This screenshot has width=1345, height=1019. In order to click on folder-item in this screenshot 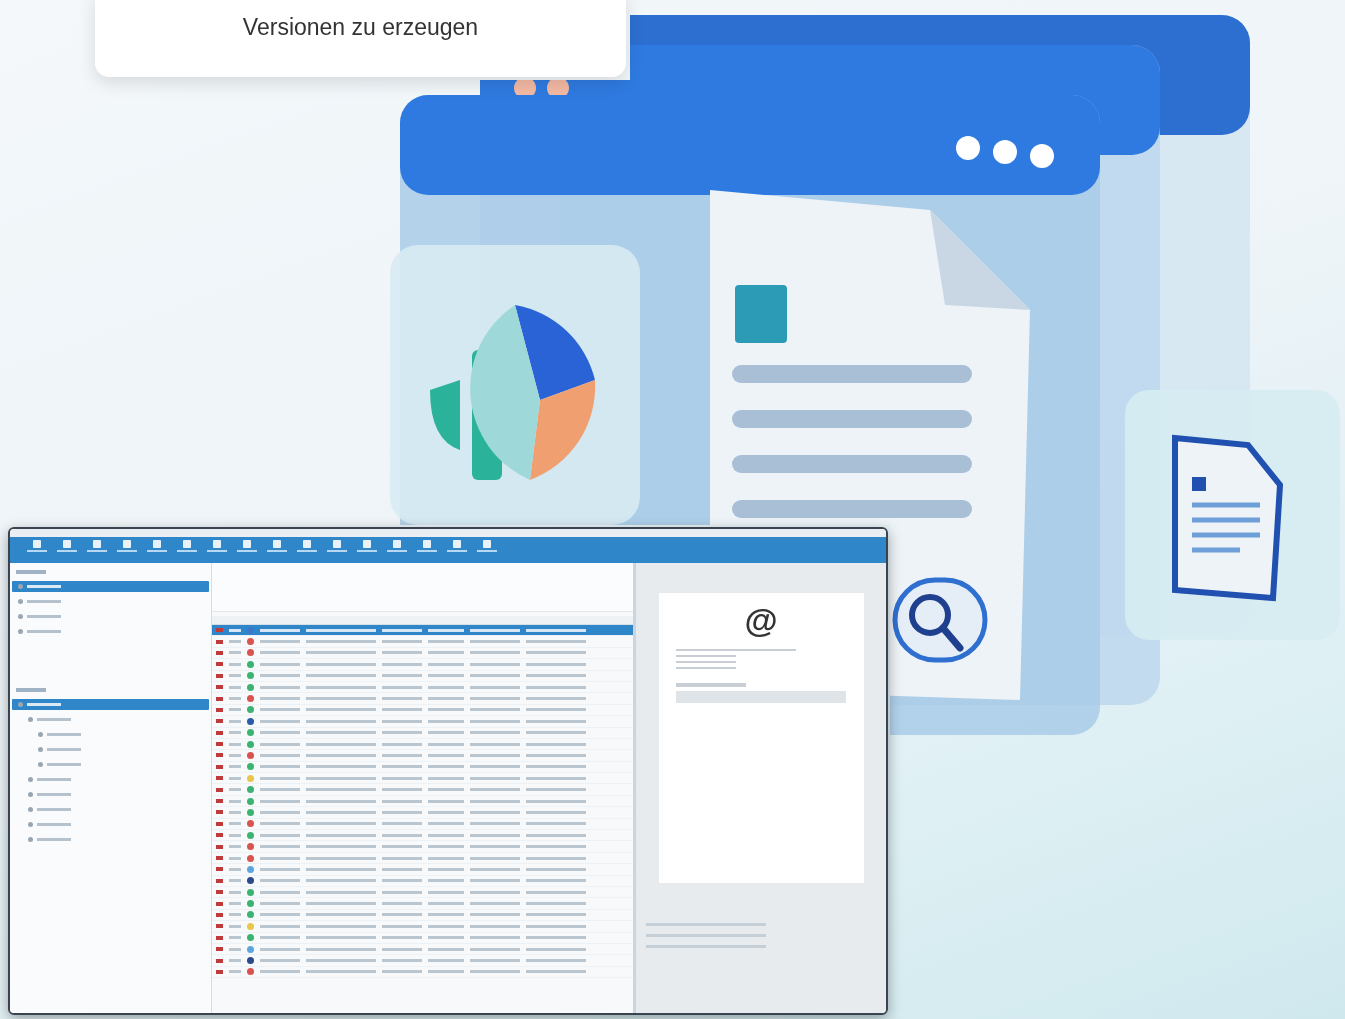, I will do `click(111, 704)`.